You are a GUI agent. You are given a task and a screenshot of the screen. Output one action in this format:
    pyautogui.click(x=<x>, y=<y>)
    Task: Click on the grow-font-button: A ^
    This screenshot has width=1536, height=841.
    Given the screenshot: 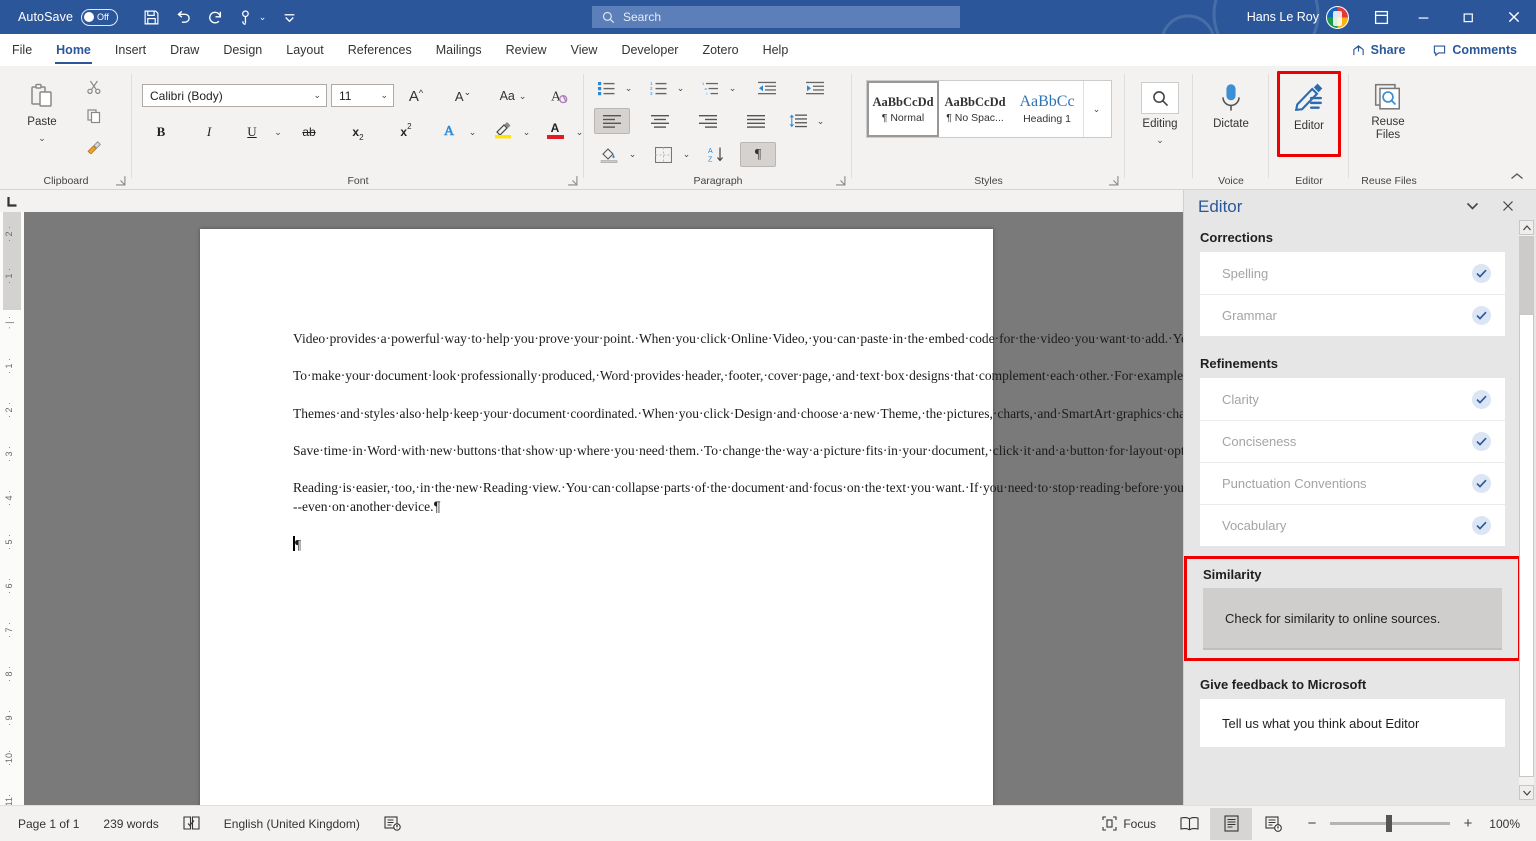 What is the action you would take?
    pyautogui.click(x=416, y=96)
    